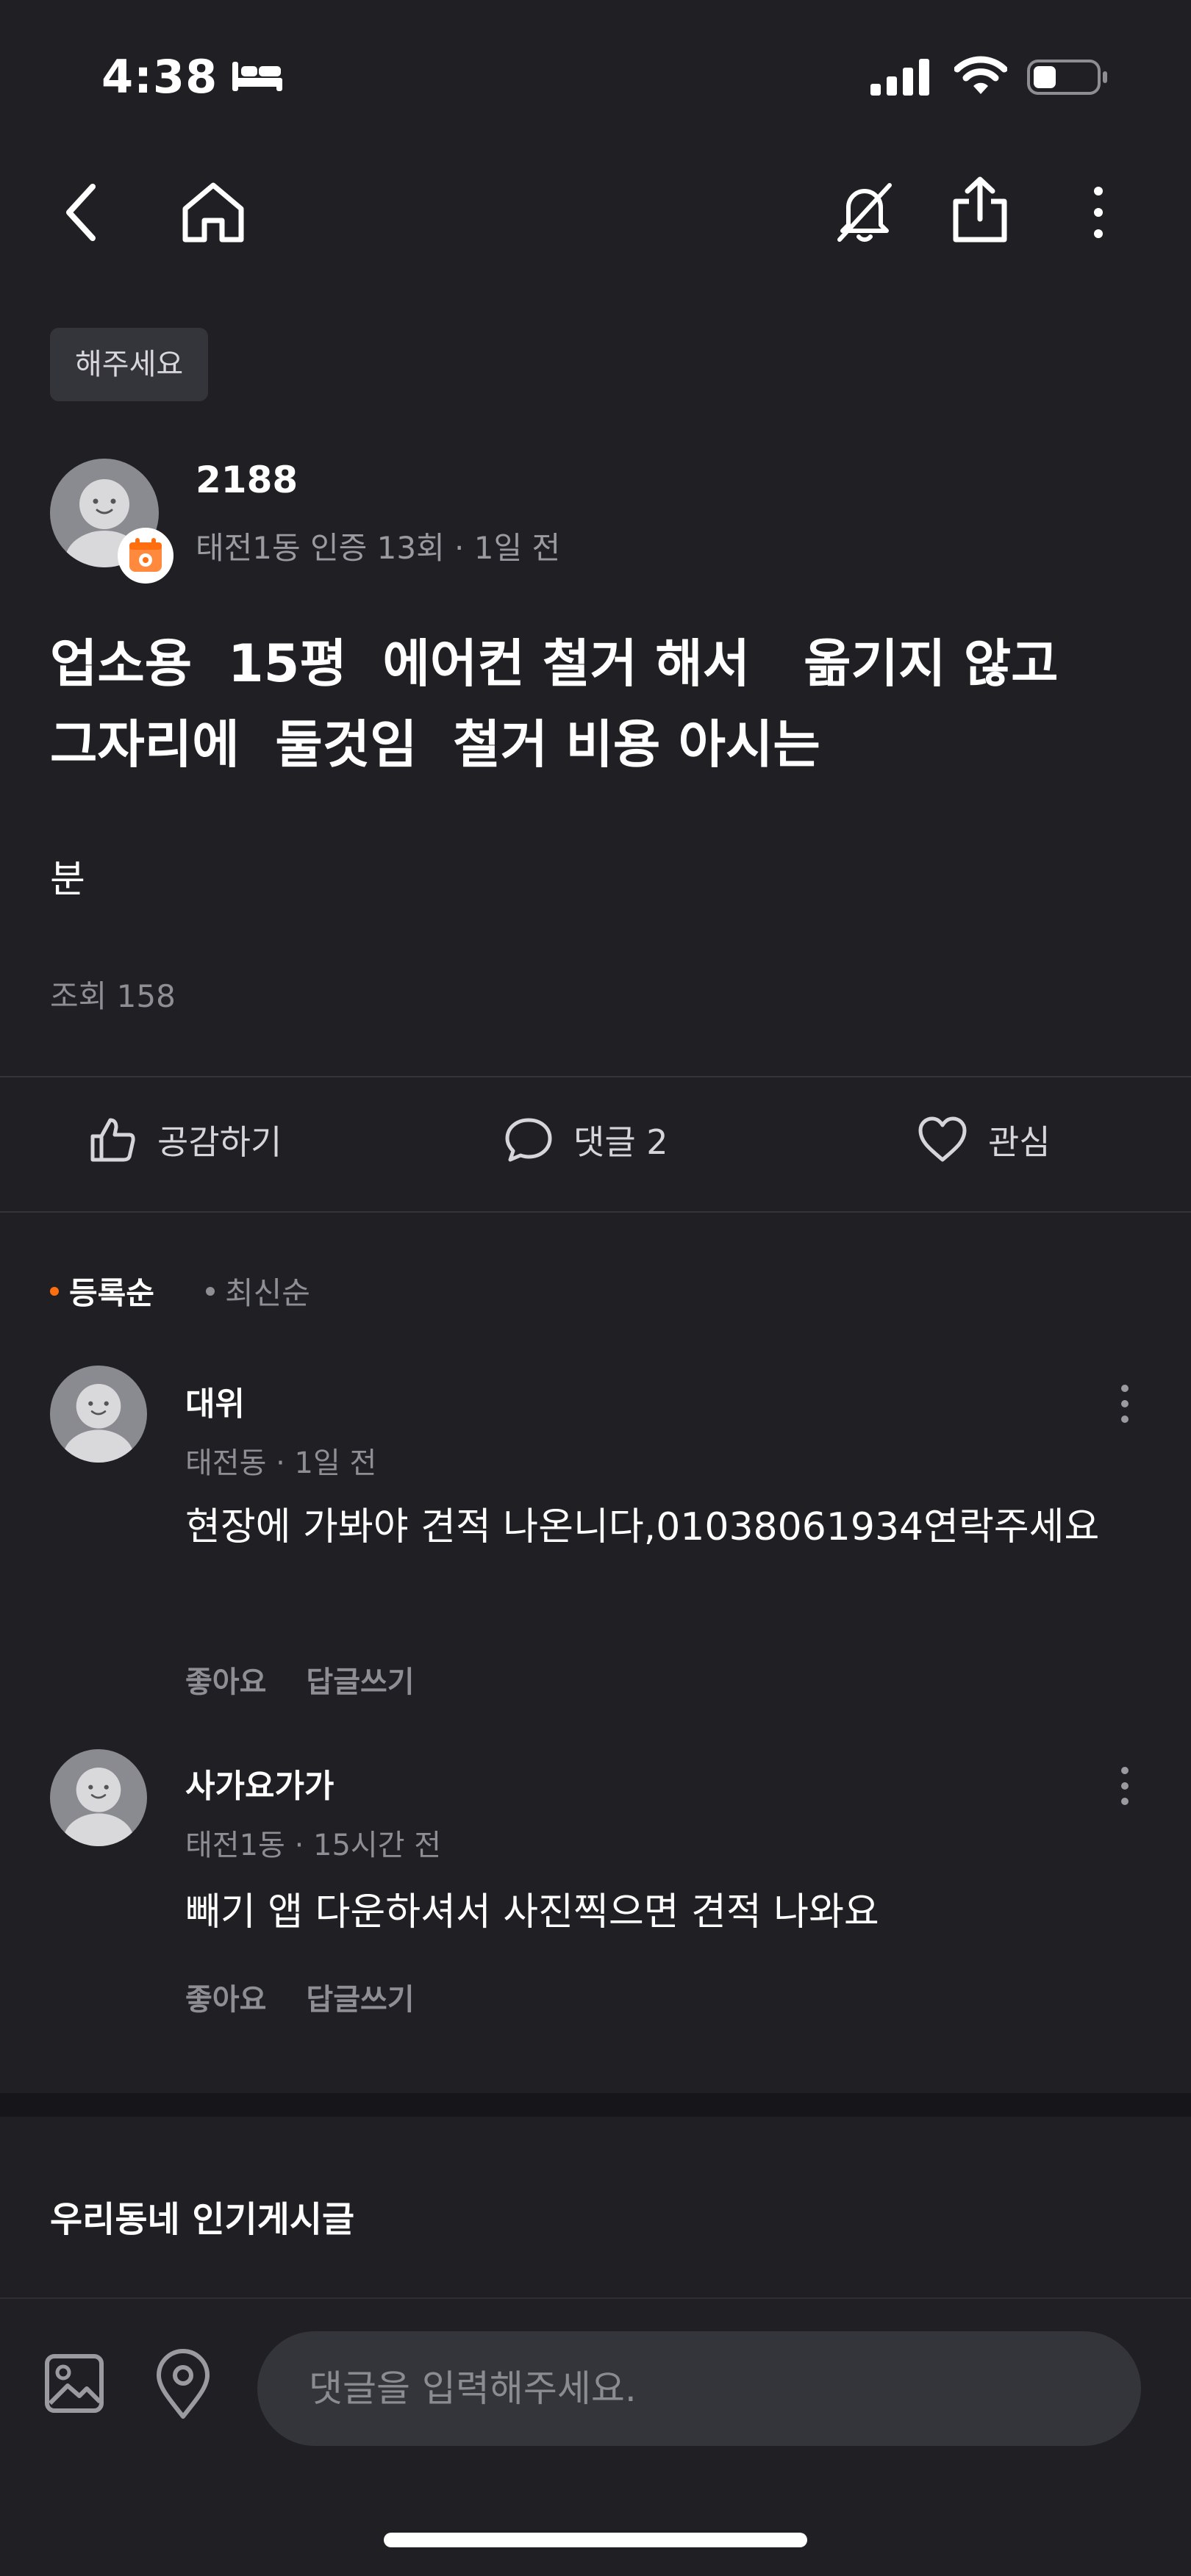 The width and height of the screenshot is (1191, 2576). Describe the element at coordinates (247, 480) in the screenshot. I see `author-name: 2188` at that location.